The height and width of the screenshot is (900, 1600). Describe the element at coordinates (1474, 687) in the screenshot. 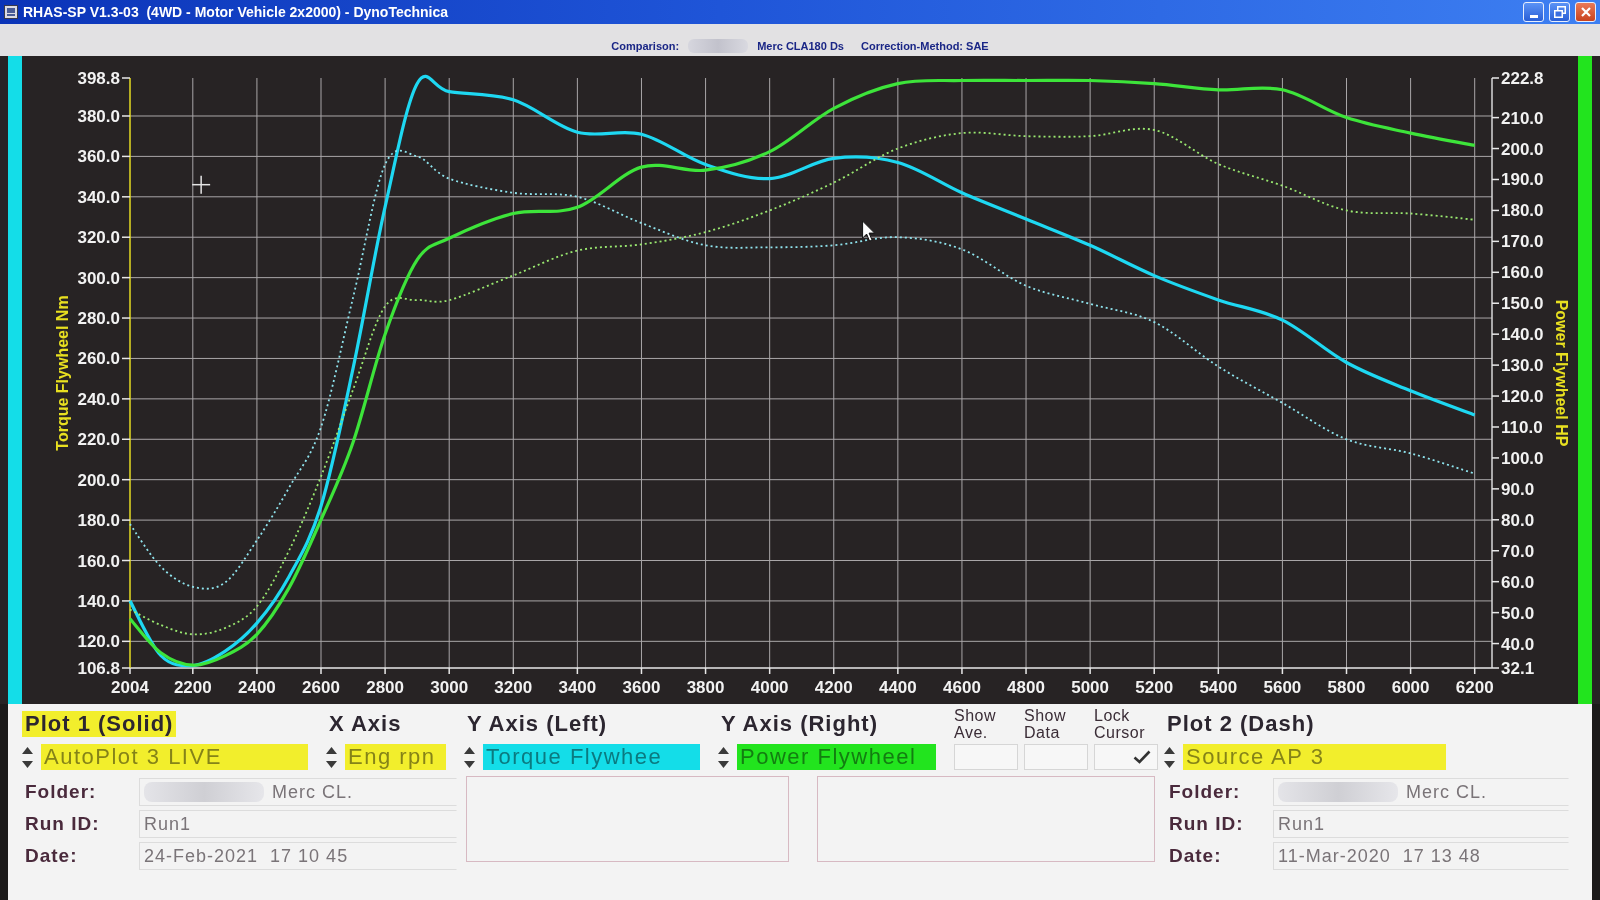

I see `x-tick-label: 6200` at that location.